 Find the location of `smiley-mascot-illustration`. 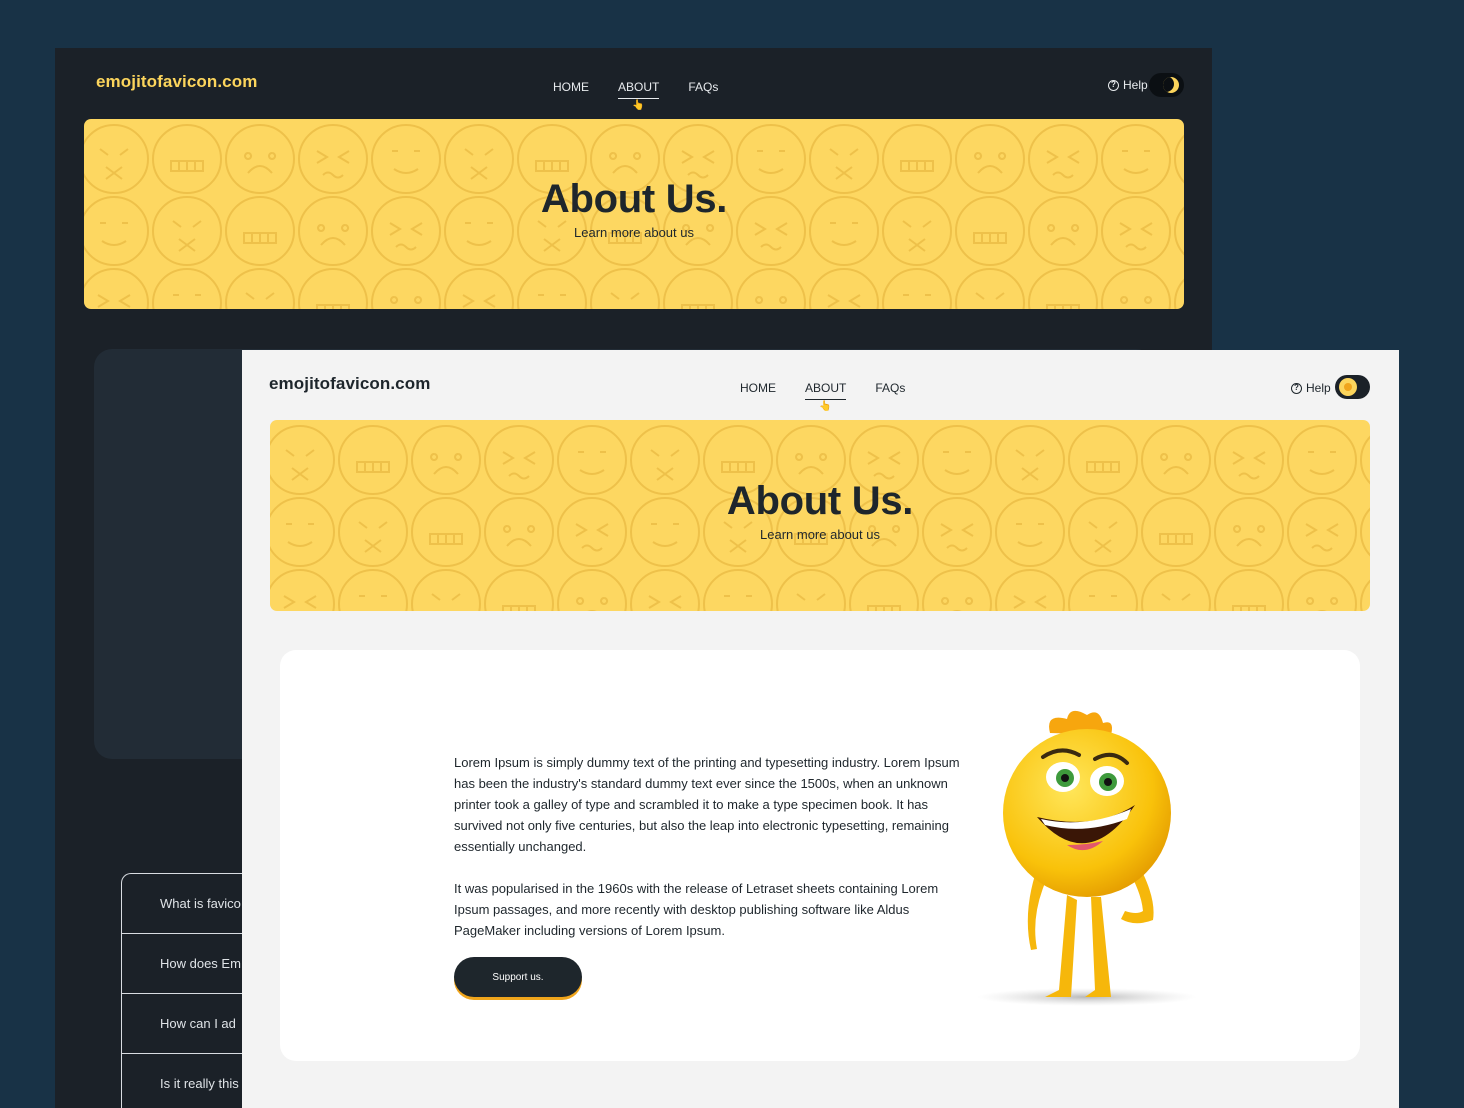

smiley-mascot-illustration is located at coordinates (1087, 858).